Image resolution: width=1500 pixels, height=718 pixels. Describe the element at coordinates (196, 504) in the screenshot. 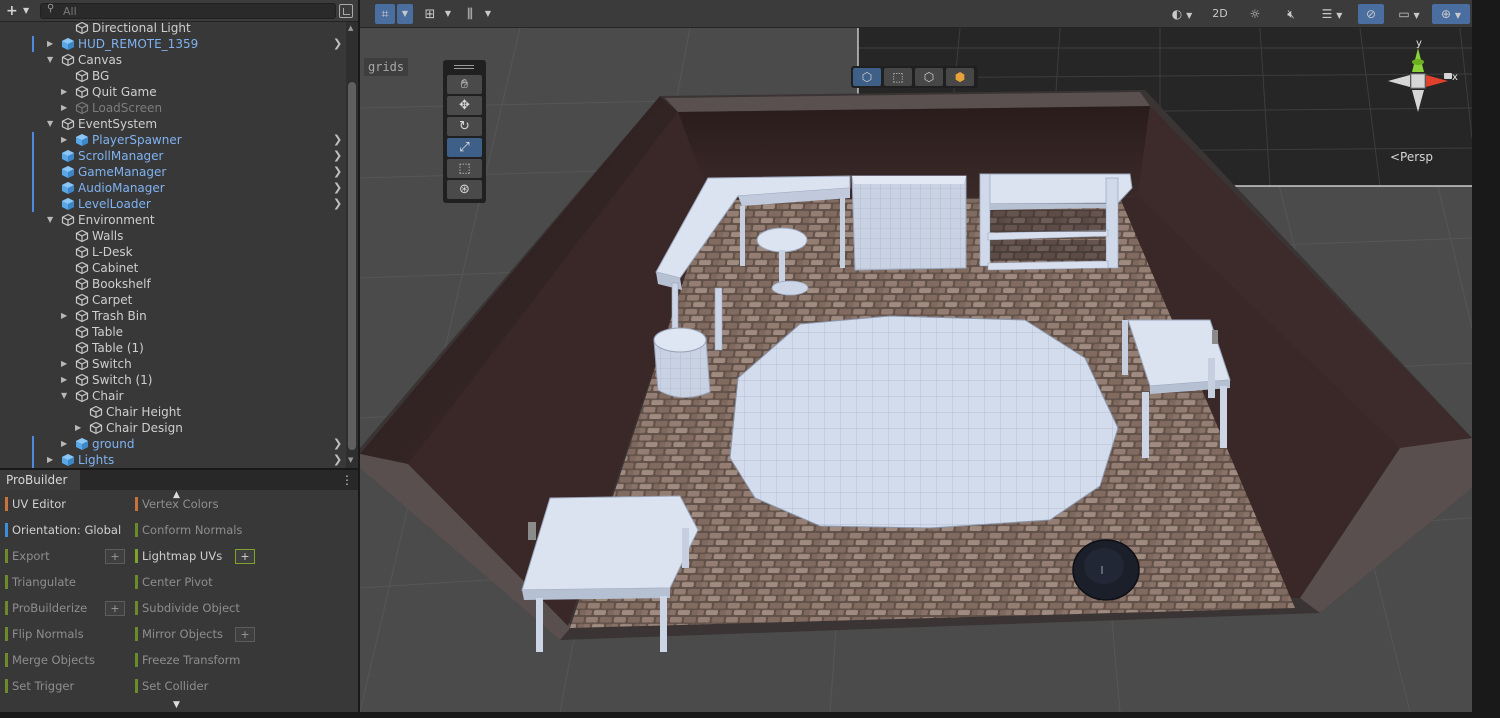

I see `probuilder-action-button: Vertex Colors` at that location.